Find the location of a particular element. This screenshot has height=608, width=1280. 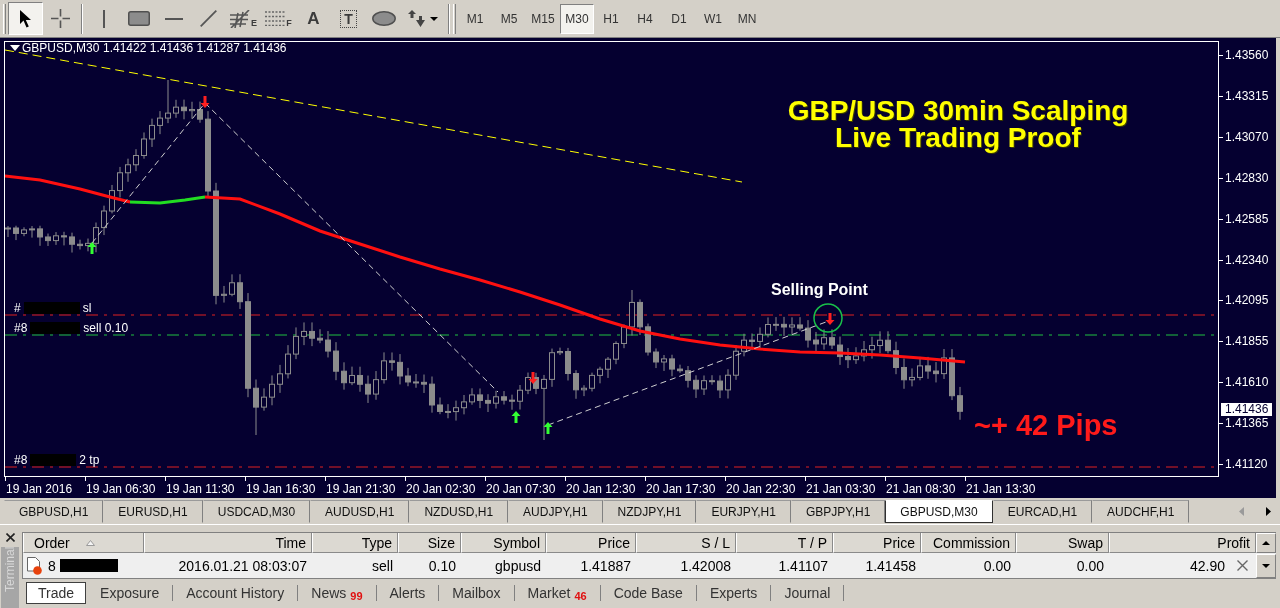

timeframe-button: W1 is located at coordinates (713, 18).